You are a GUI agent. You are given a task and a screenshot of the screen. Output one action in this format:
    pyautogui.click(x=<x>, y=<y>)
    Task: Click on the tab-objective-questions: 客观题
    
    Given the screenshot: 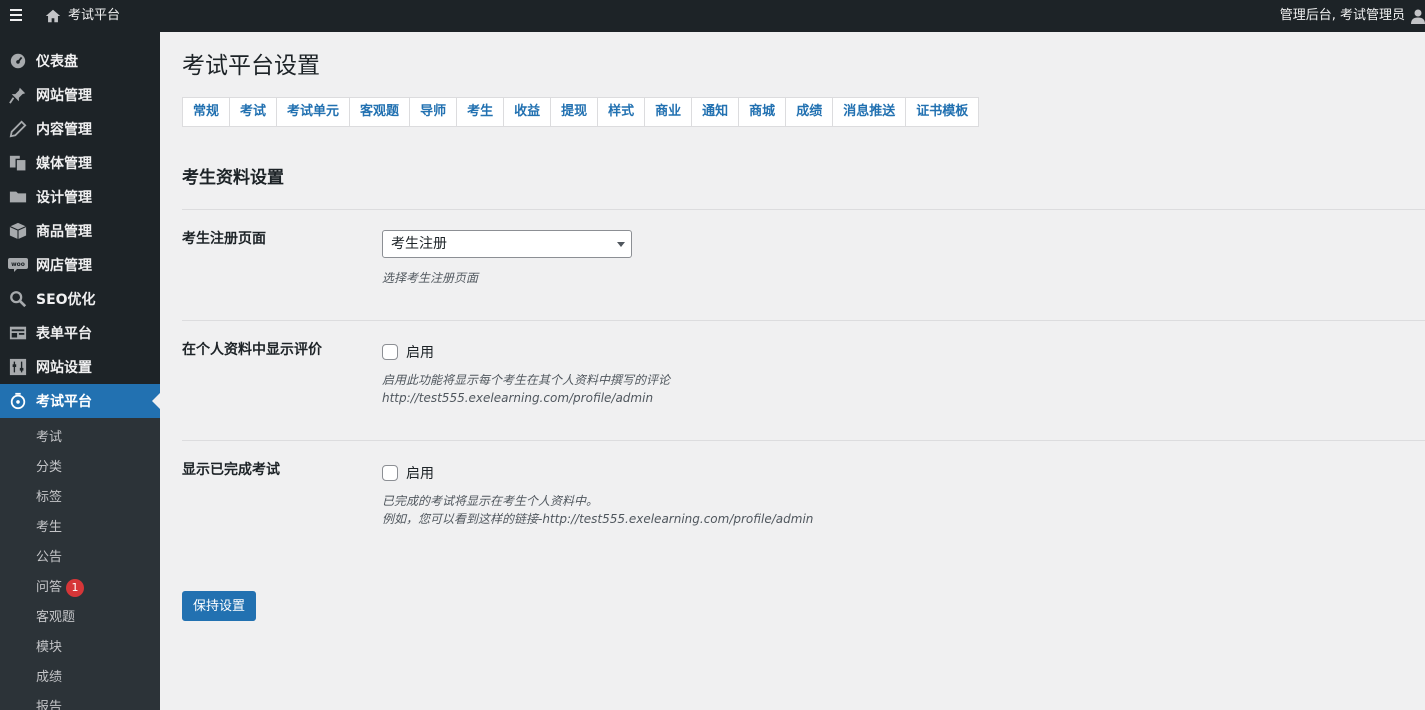 What is the action you would take?
    pyautogui.click(x=380, y=112)
    